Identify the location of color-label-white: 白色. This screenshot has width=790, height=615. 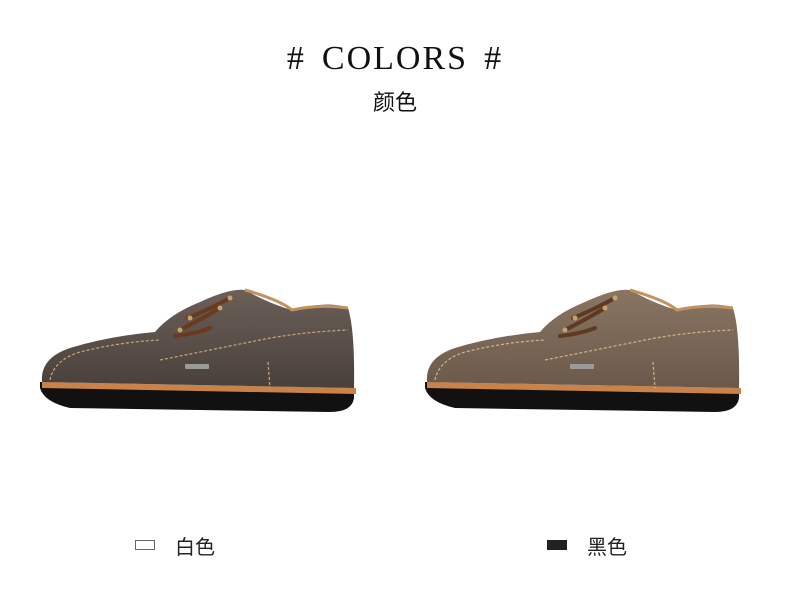
(195, 546).